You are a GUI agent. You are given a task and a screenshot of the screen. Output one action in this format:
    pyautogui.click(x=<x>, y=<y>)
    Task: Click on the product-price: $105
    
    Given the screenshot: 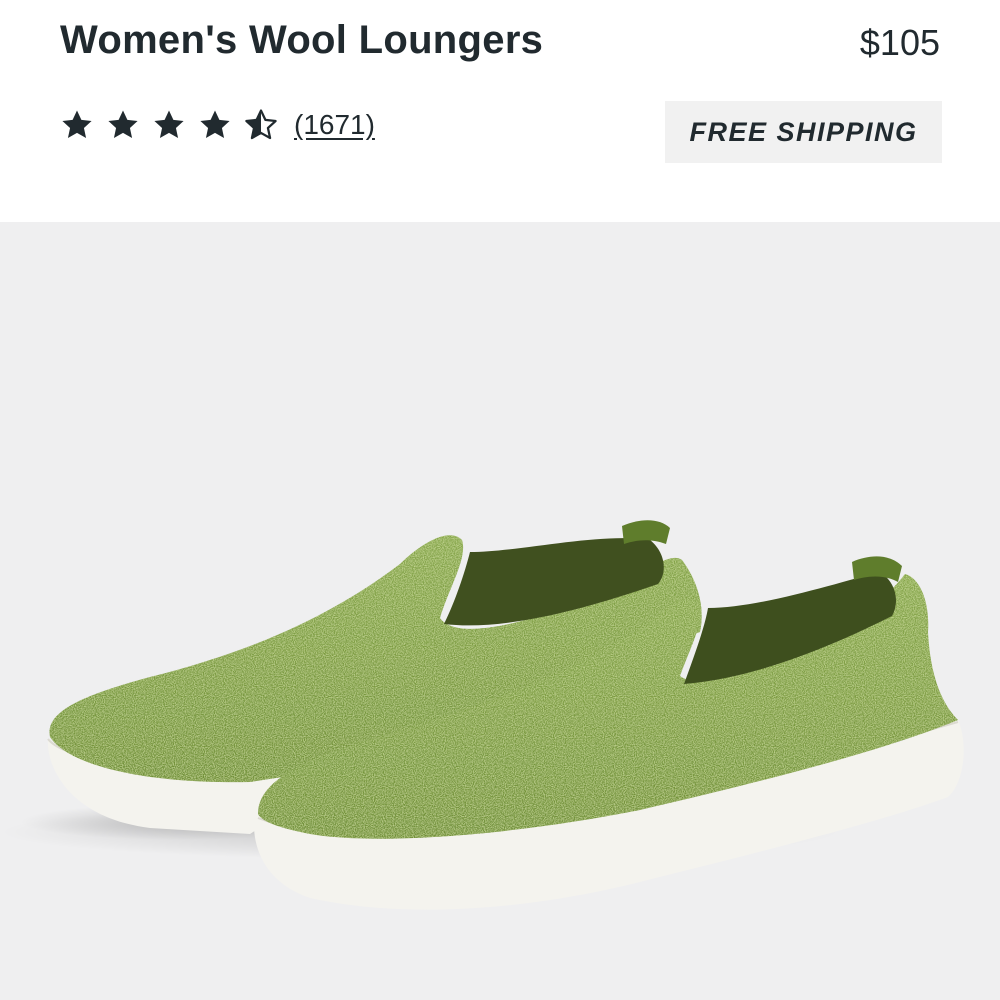 What is the action you would take?
    pyautogui.click(x=899, y=42)
    